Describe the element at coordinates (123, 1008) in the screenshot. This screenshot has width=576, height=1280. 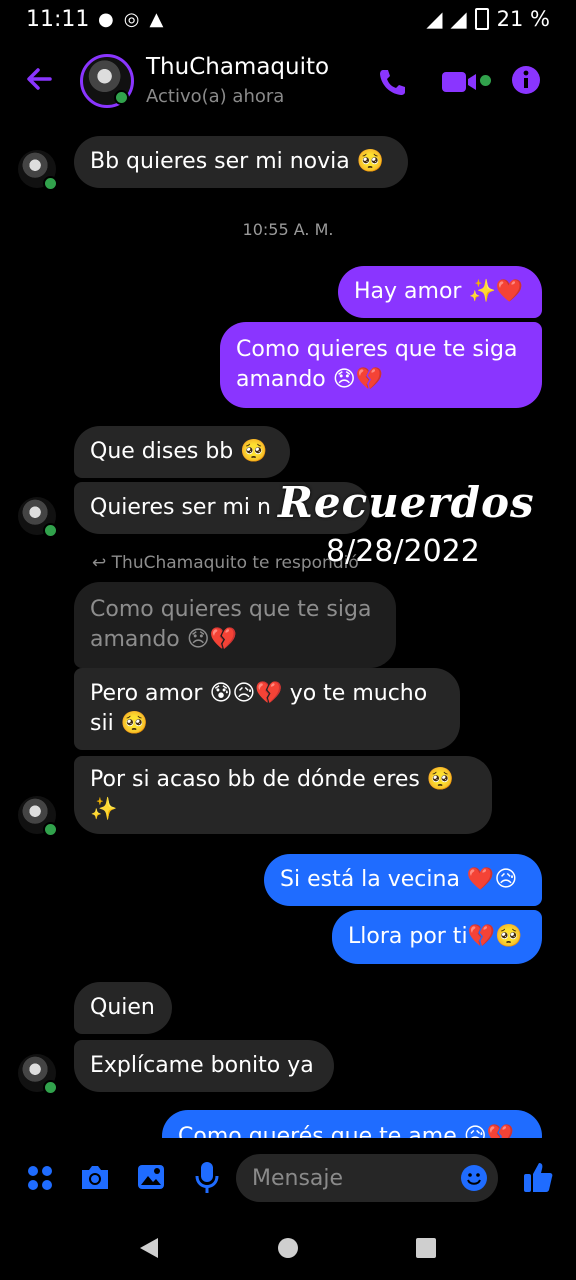
I see `message-bubble-incoming: Quien` at that location.